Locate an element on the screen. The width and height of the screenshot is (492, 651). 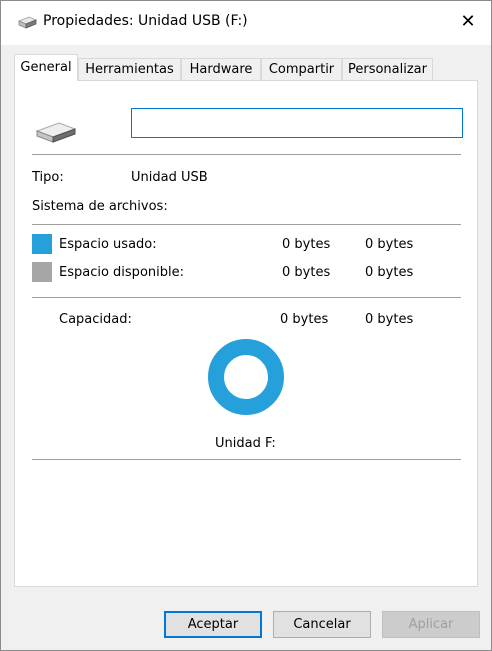
type-value: Unidad USB is located at coordinates (169, 177).